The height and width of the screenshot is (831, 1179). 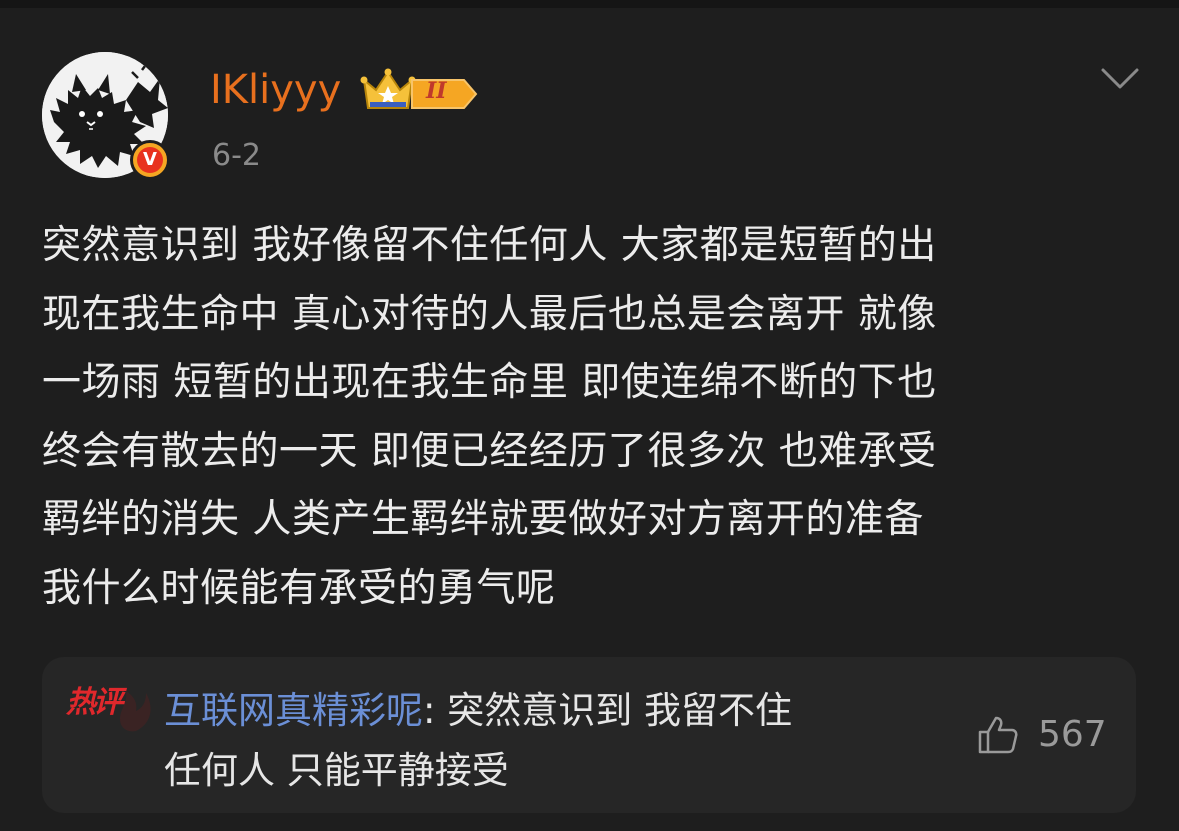 I want to click on post-date: 6-2, so click(x=236, y=155).